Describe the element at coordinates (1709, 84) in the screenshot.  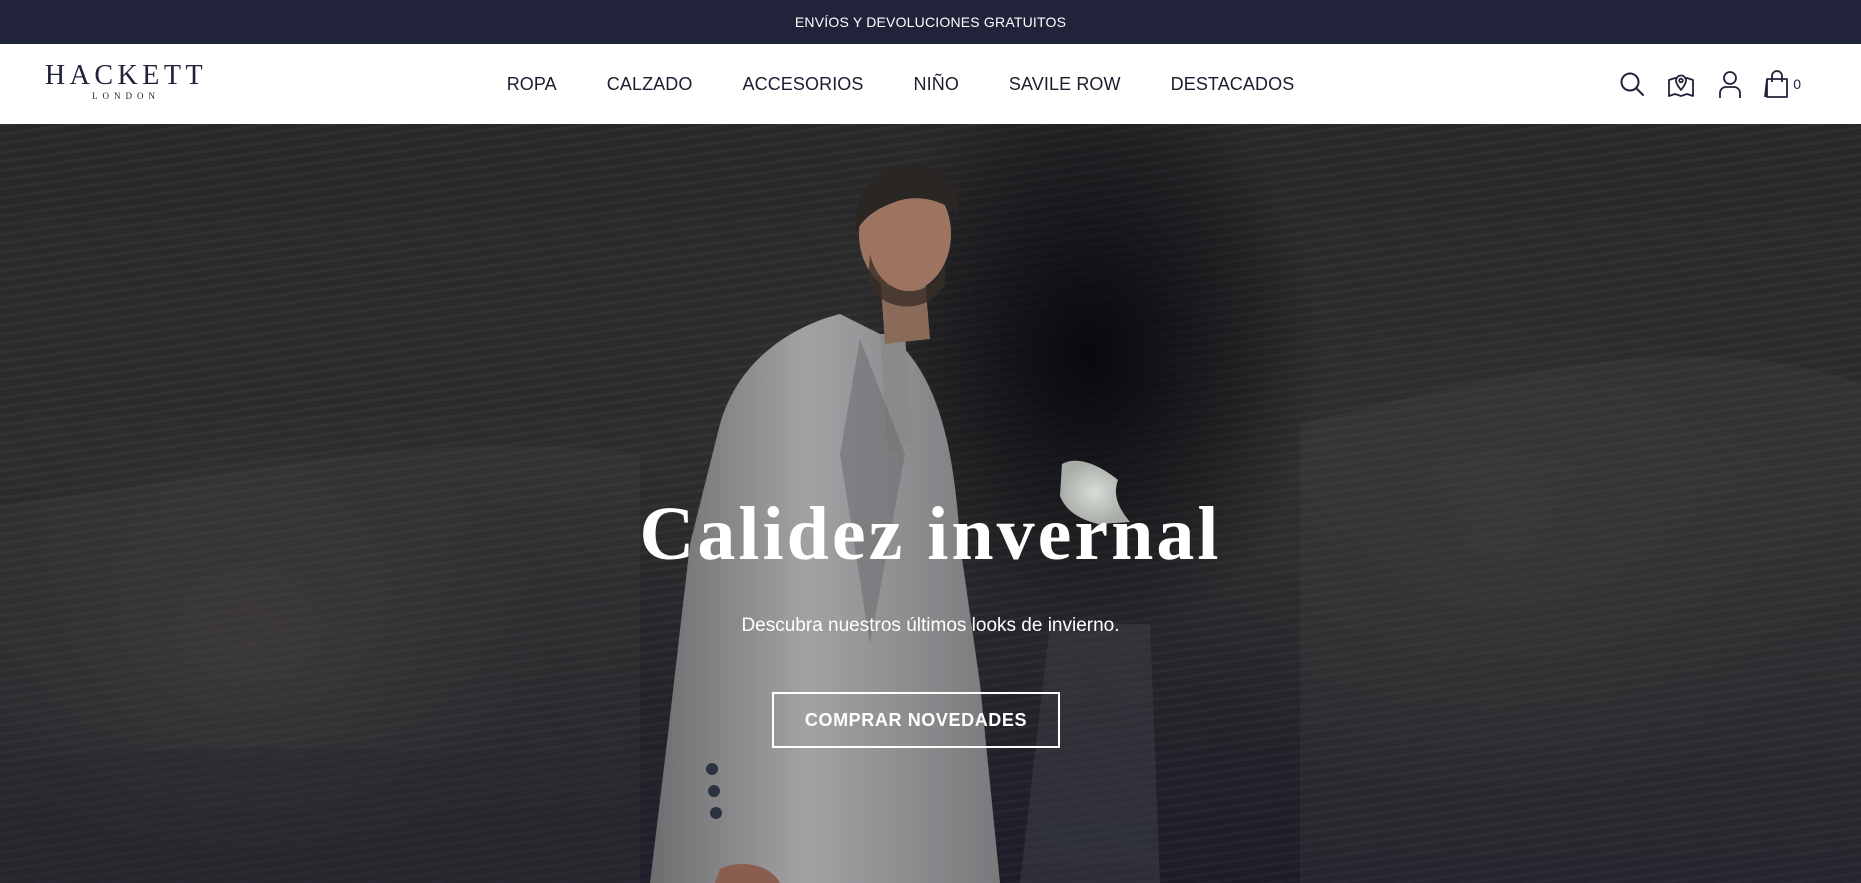
I see `header-icons: 0` at that location.